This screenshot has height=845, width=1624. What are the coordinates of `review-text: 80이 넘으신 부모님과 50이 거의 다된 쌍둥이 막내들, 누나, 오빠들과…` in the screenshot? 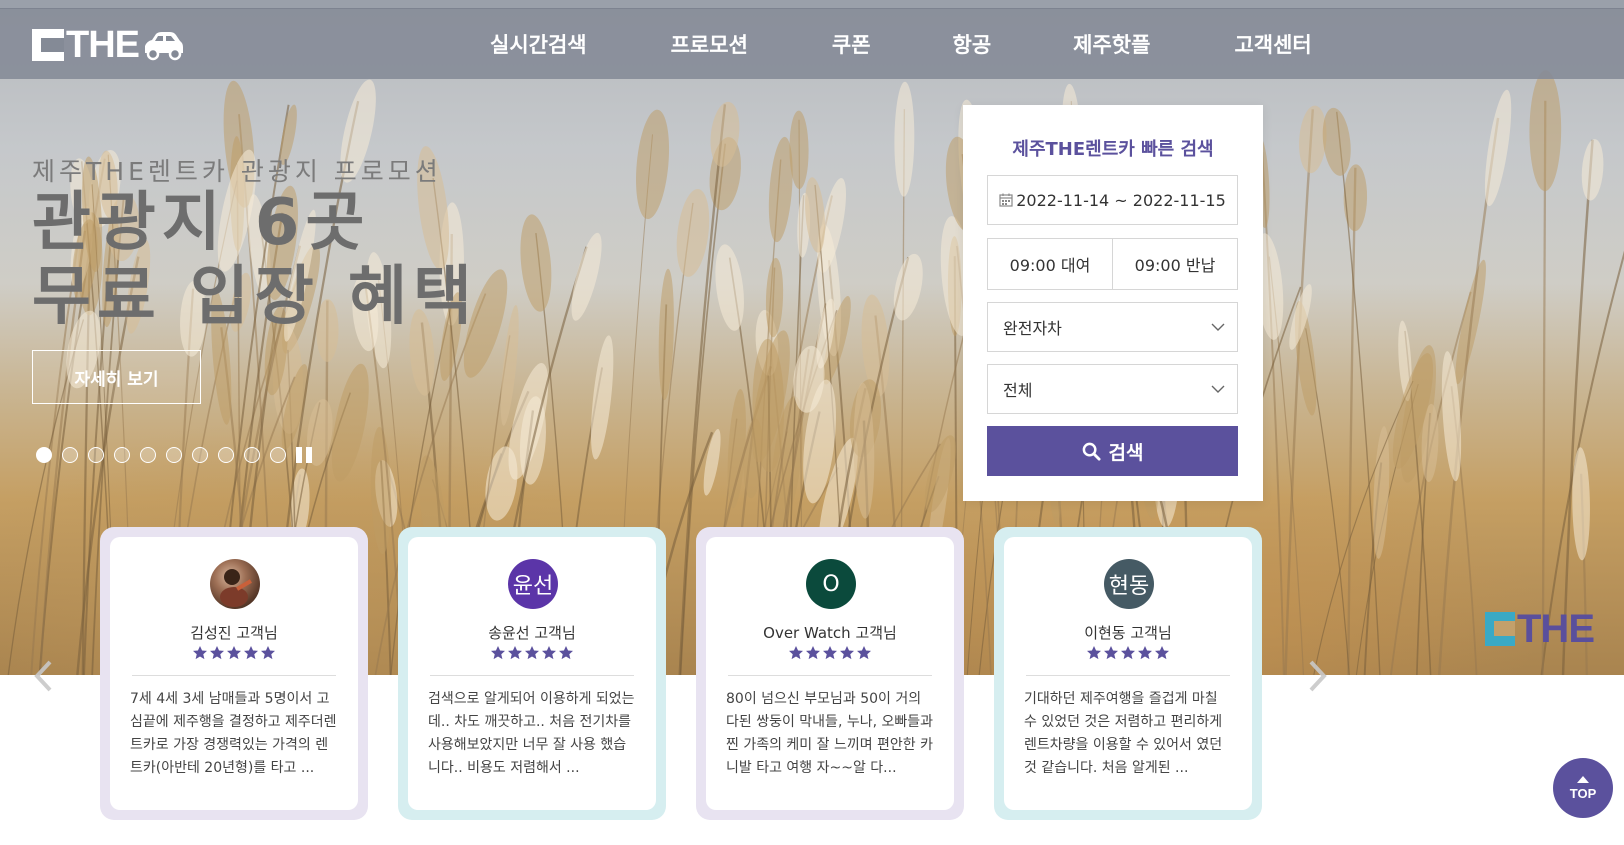 It's located at (830, 733).